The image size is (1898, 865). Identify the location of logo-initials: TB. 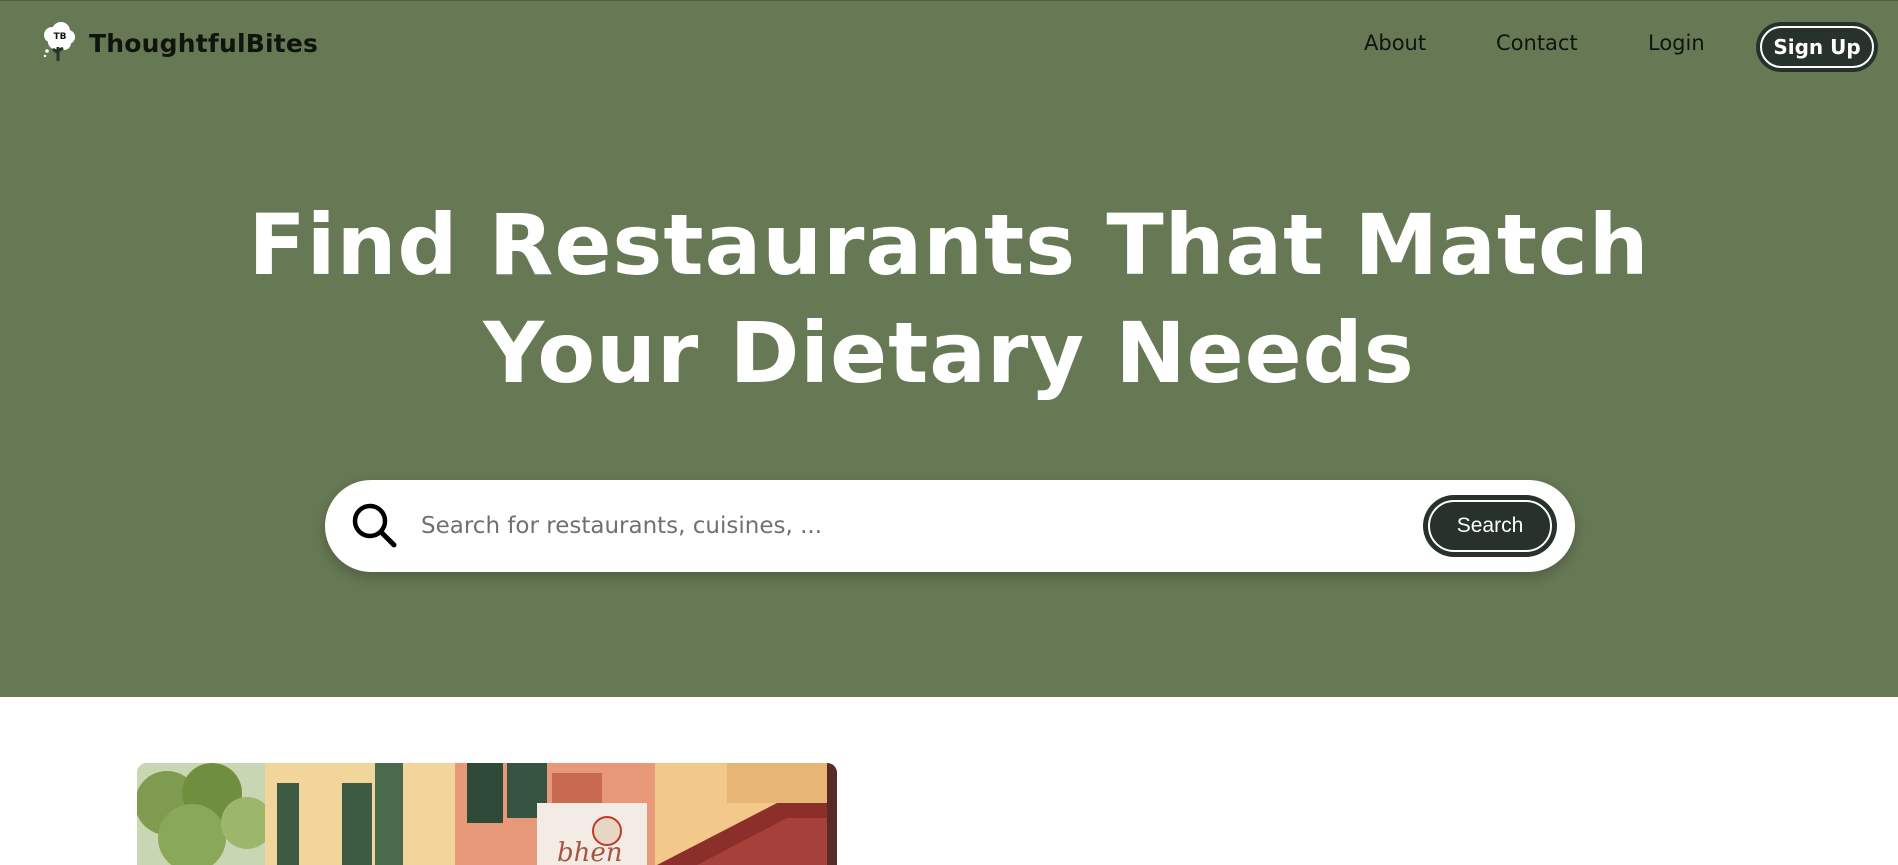
(60, 37).